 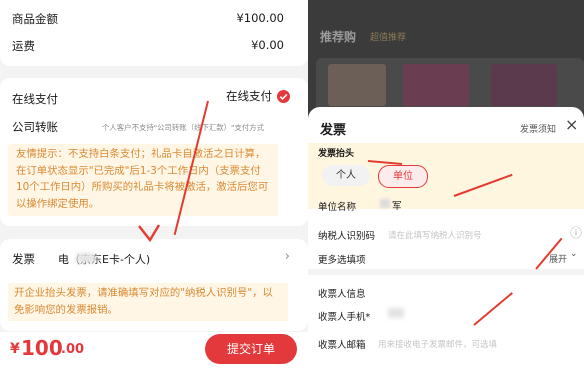 I want to click on personal-option: 个人, so click(x=346, y=175).